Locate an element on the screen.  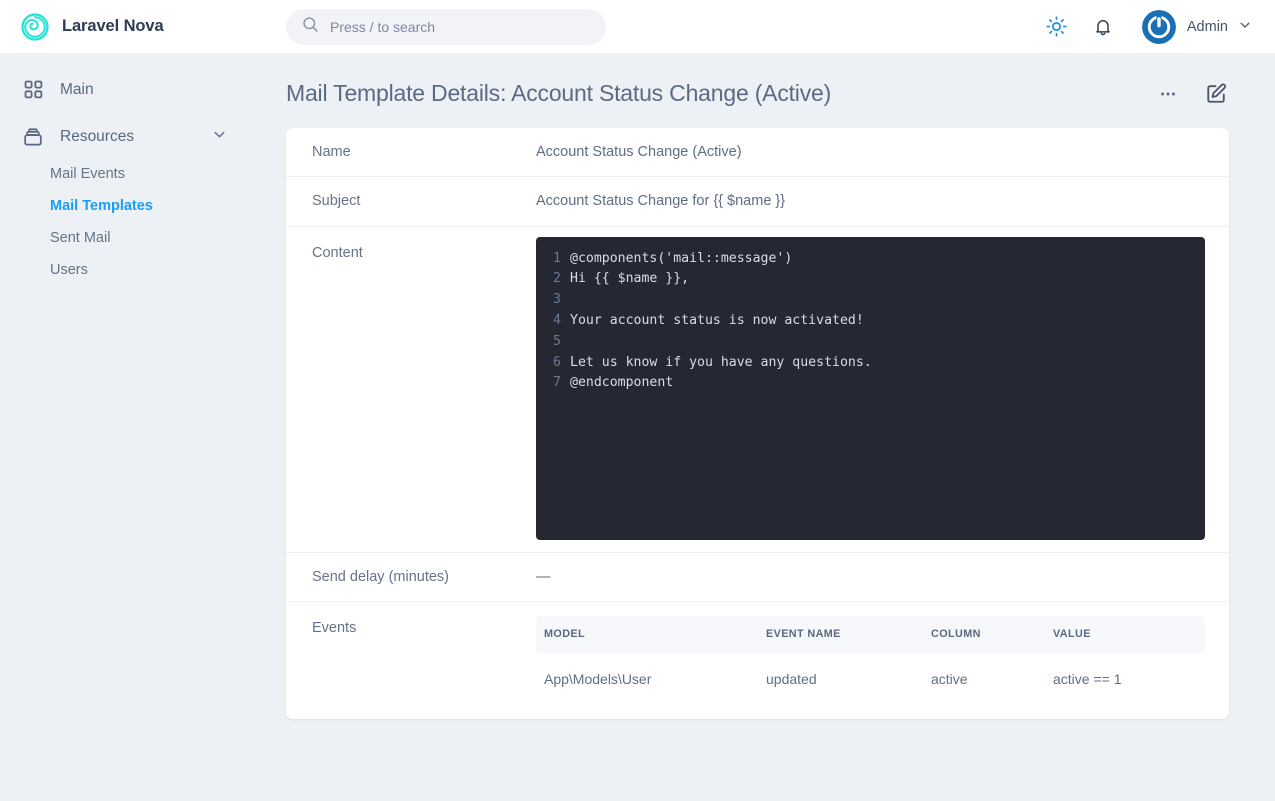
field-value-subject: Account Status Change for {{ $name }} is located at coordinates (661, 201).